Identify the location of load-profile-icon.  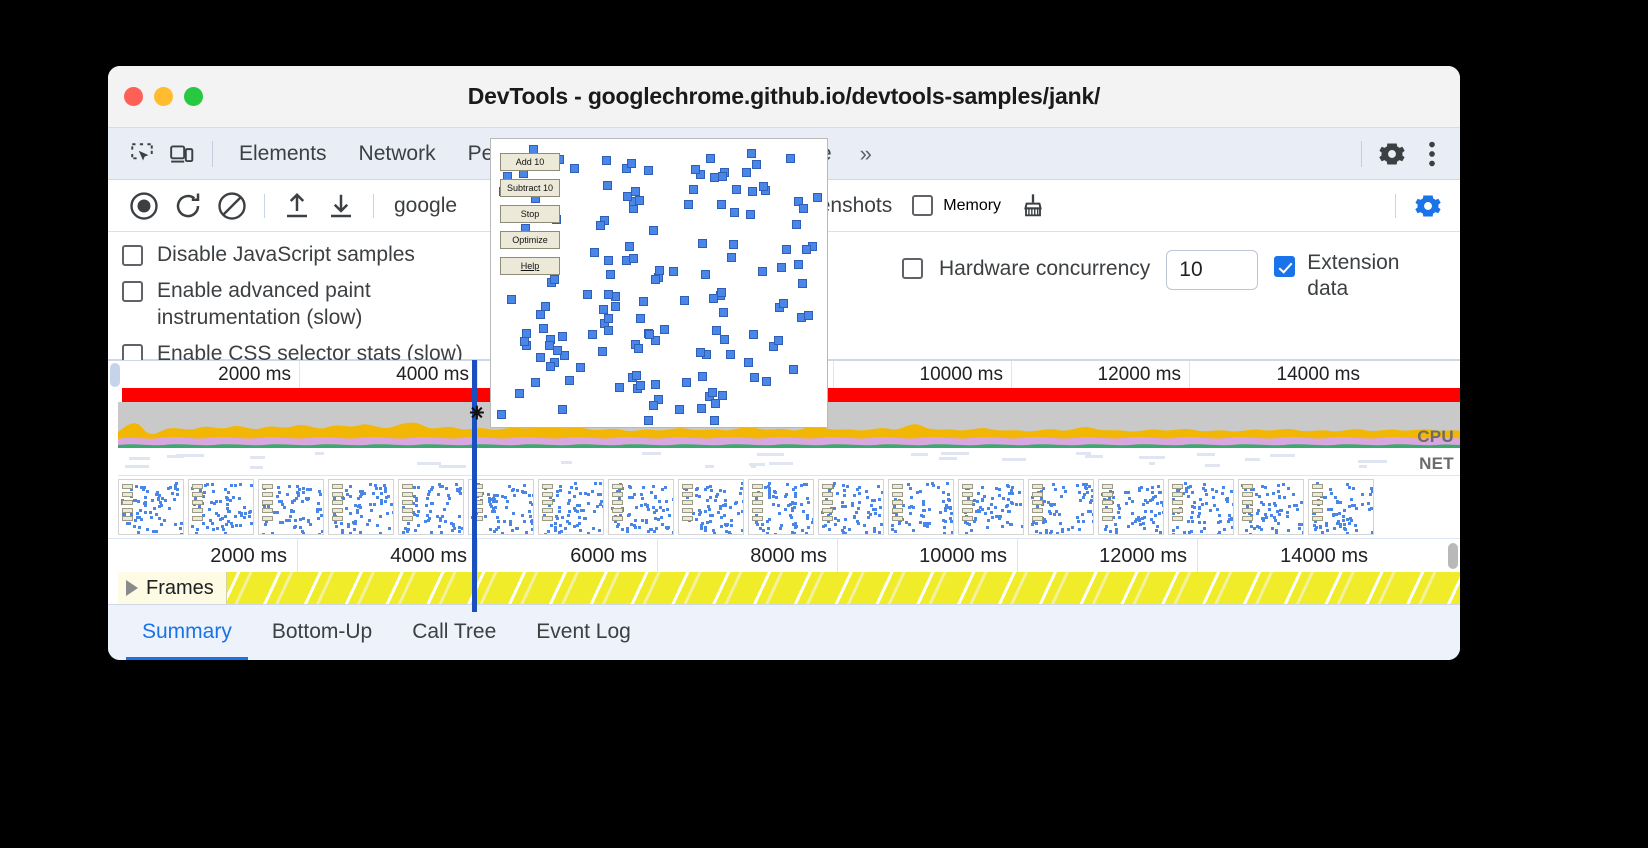
(297, 206).